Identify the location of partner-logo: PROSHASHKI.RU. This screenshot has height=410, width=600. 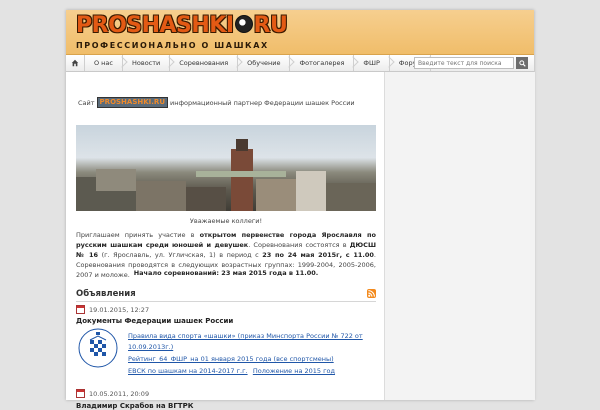
(132, 102).